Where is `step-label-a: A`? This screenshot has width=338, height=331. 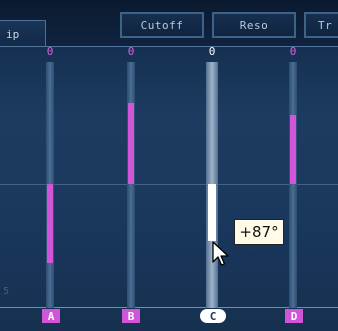
step-label-a: A is located at coordinates (51, 316).